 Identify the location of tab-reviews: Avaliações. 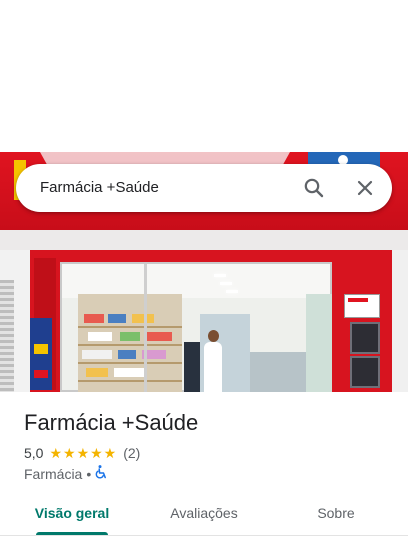
(204, 519).